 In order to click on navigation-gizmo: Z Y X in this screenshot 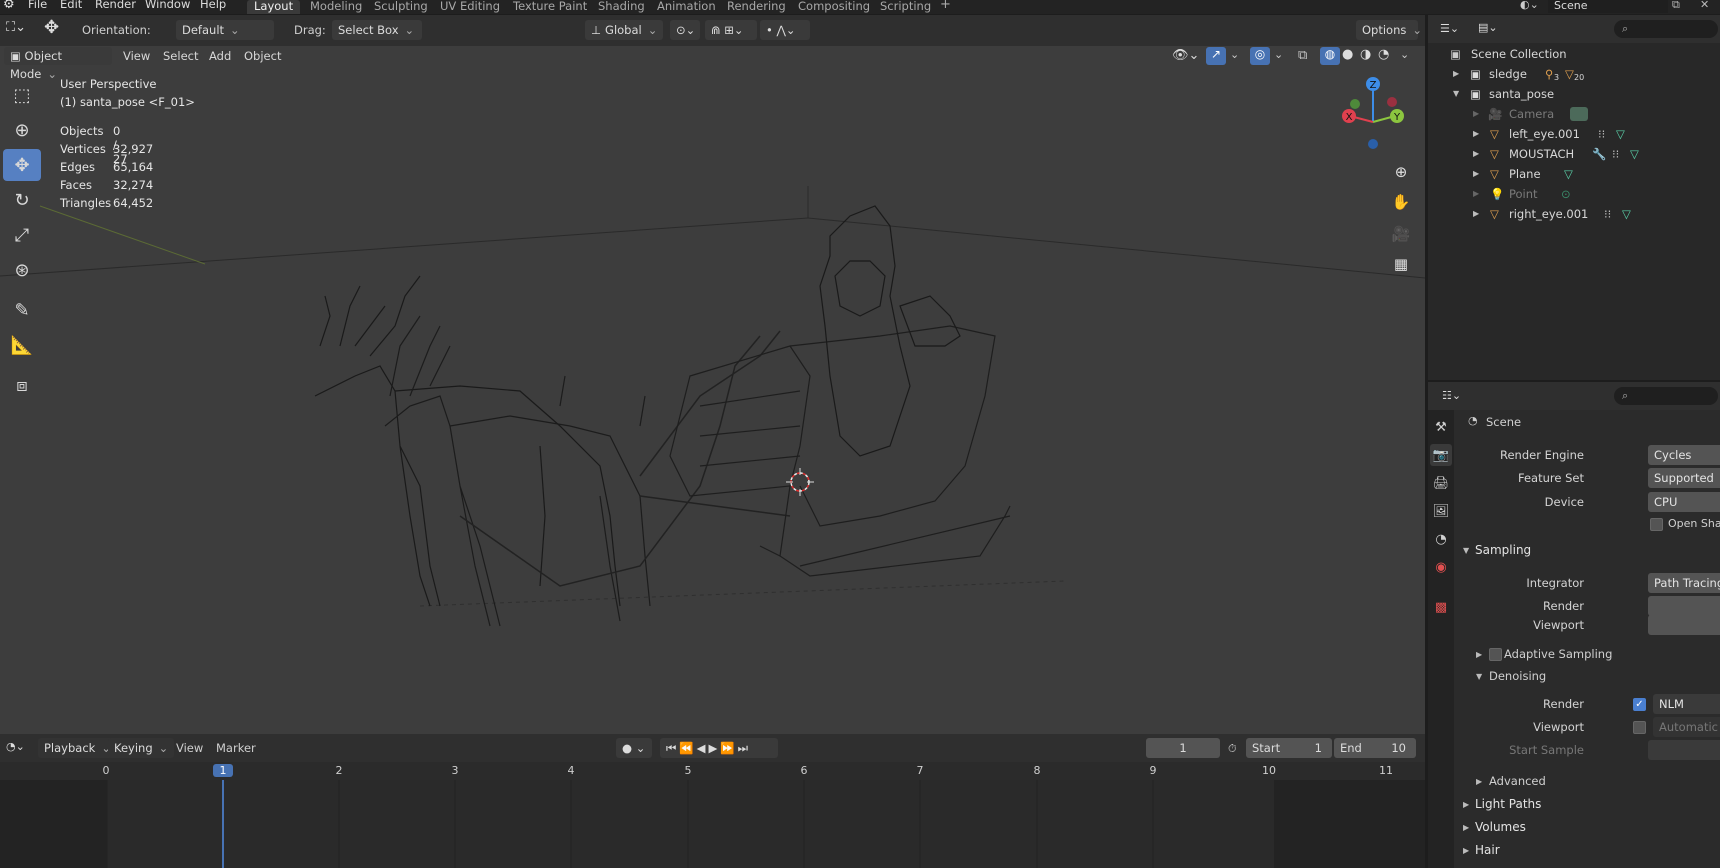, I will do `click(1375, 116)`.